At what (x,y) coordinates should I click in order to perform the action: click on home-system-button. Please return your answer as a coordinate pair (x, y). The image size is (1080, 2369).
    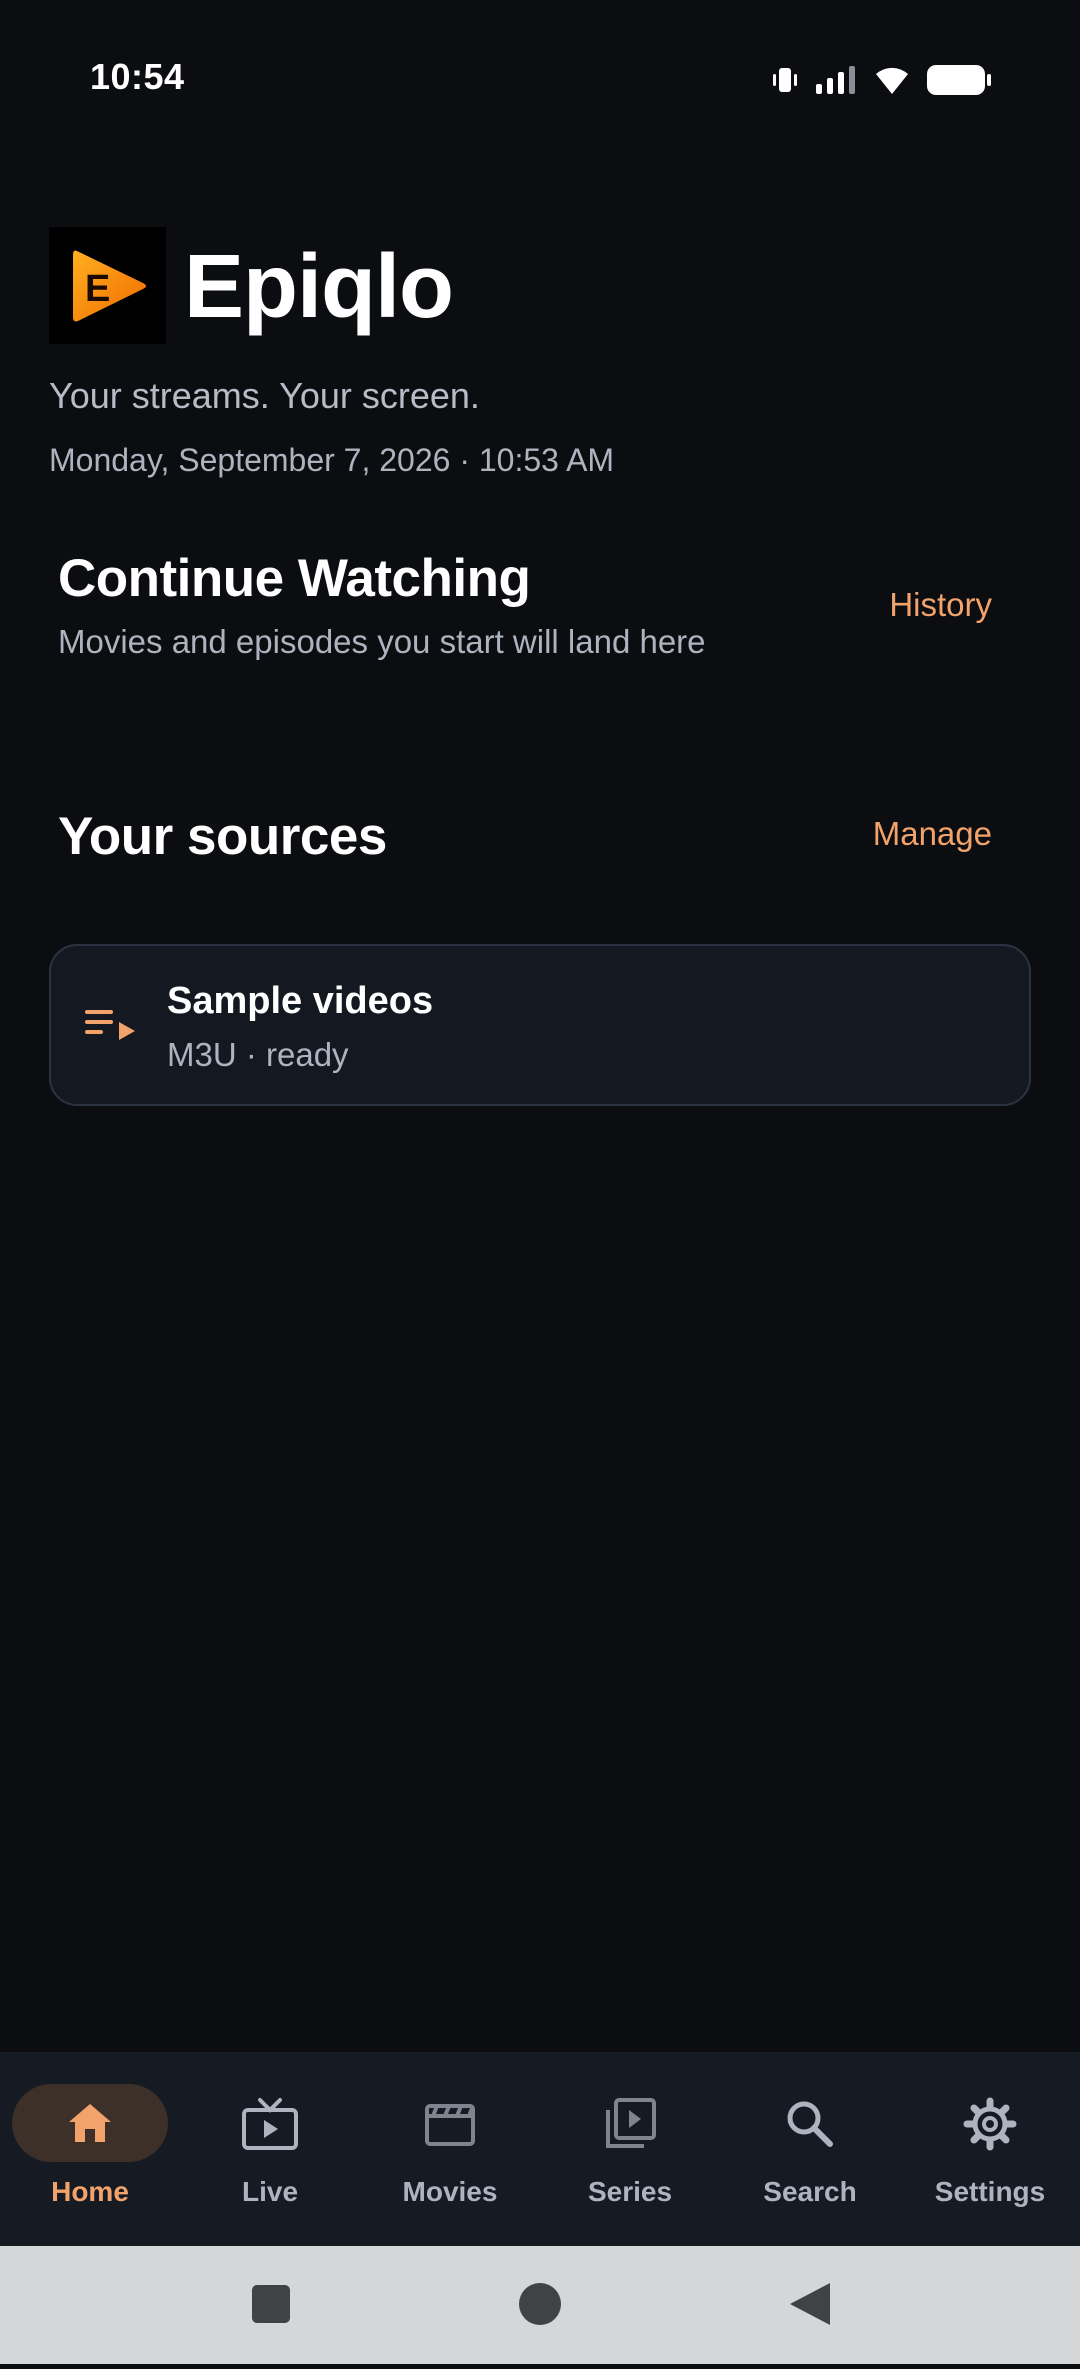
    Looking at the image, I should click on (540, 2305).